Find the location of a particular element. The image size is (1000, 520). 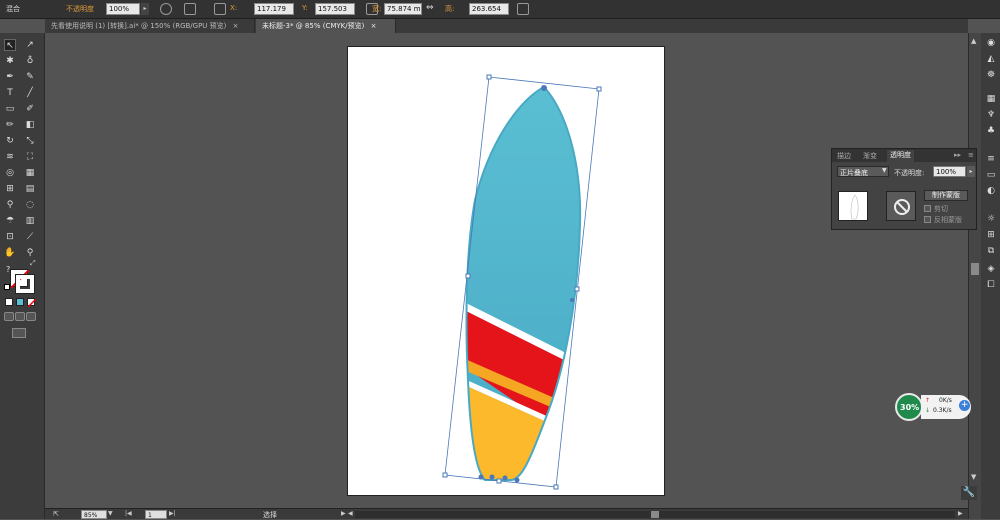

make-mask-button: 制作蒙版 is located at coordinates (946, 195).